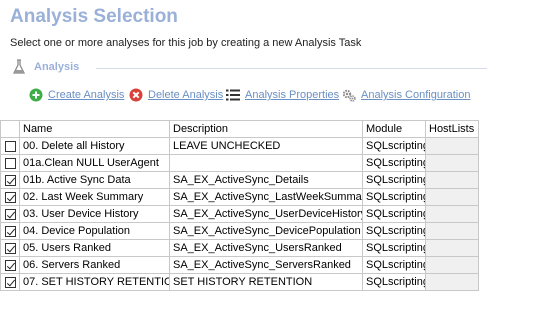  Describe the element at coordinates (94, 129) in the screenshot. I see `column-header-name: Name` at that location.